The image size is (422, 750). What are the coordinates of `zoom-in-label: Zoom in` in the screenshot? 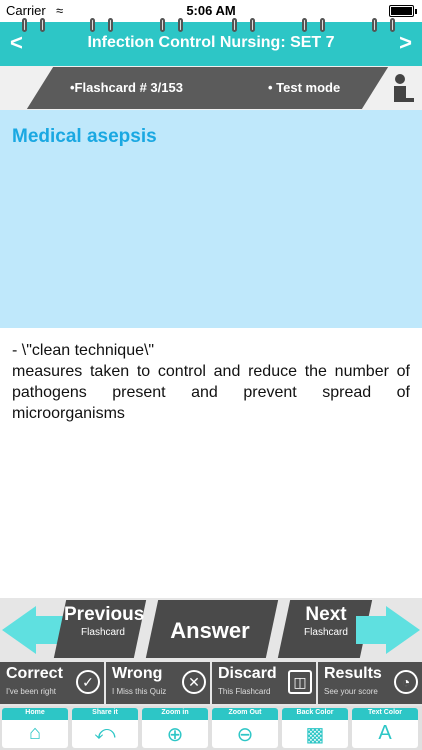 It's located at (175, 712).